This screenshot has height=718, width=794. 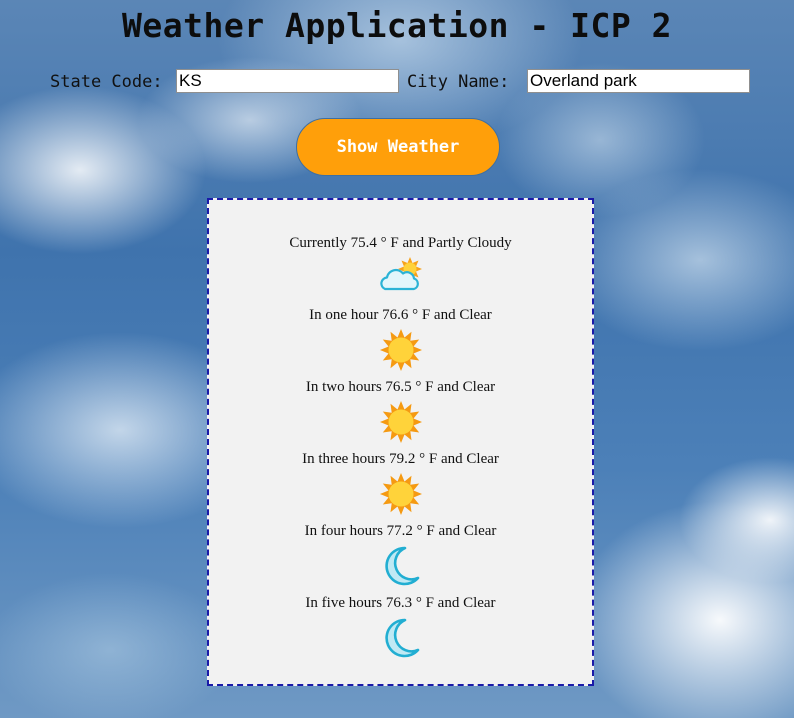 I want to click on forecast-item-4h: In four hours 77.2 ° F and Clear, so click(x=400, y=555).